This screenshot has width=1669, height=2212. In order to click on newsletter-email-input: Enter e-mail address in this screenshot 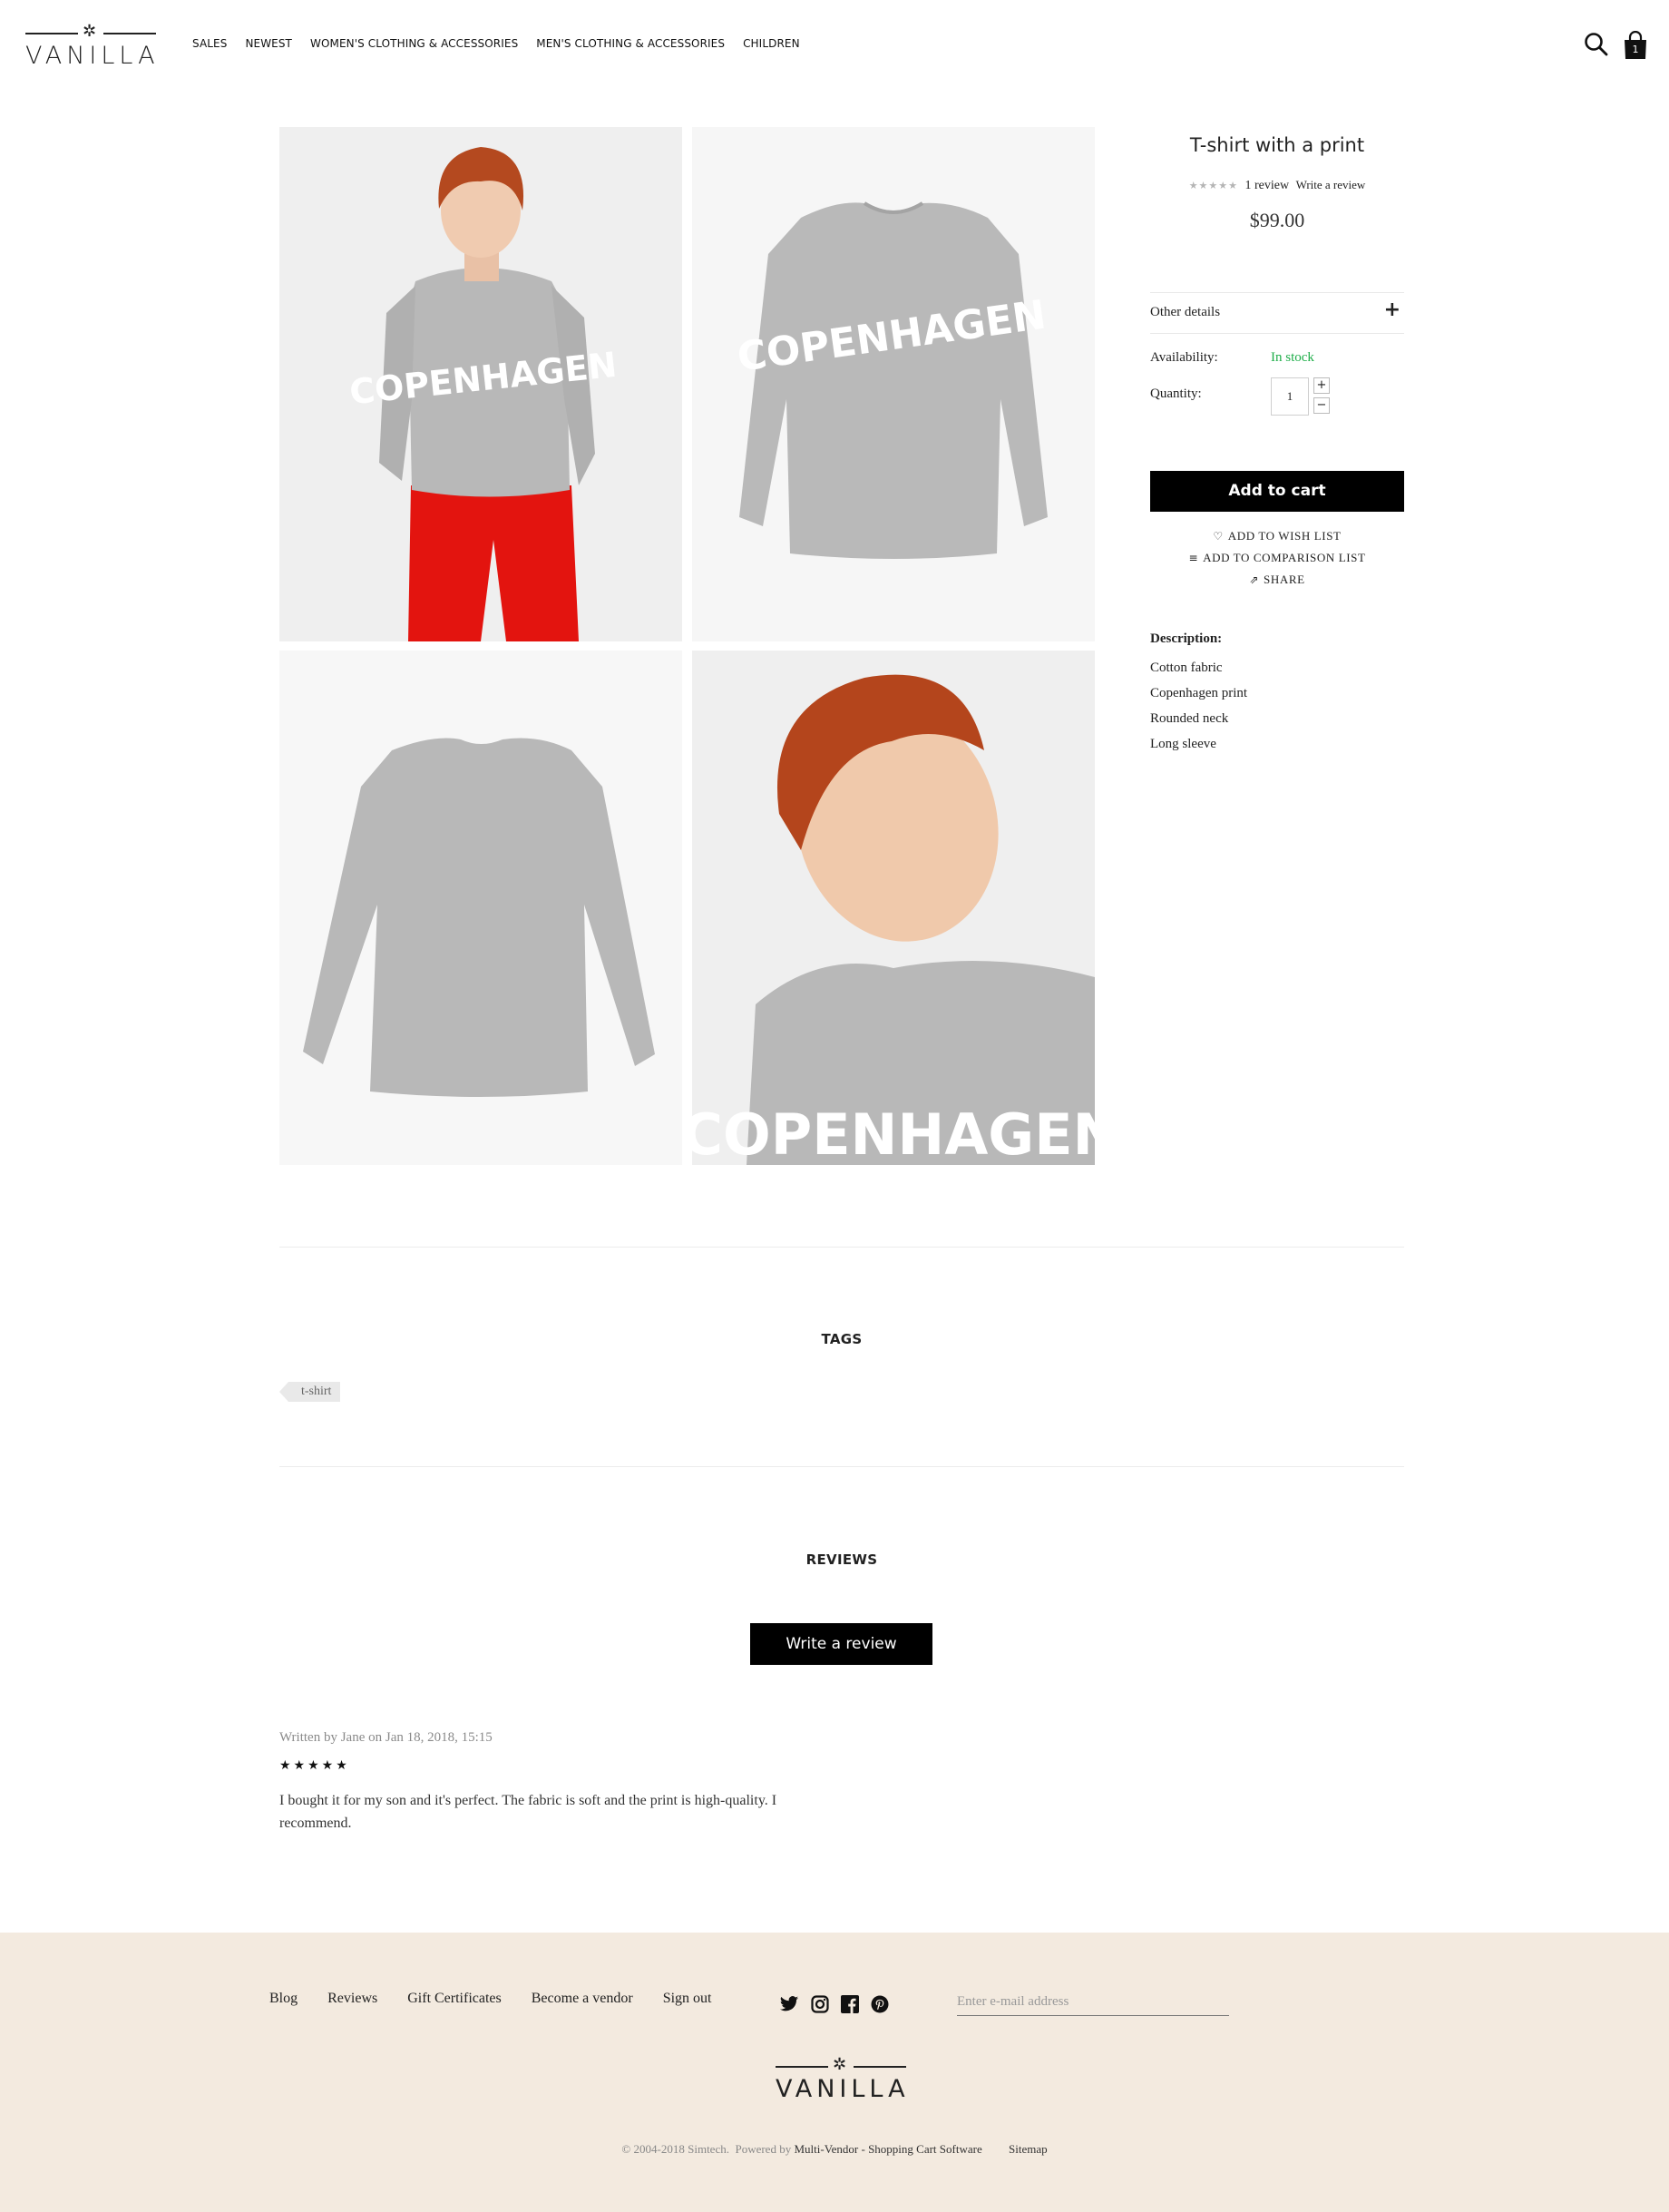, I will do `click(1093, 2004)`.